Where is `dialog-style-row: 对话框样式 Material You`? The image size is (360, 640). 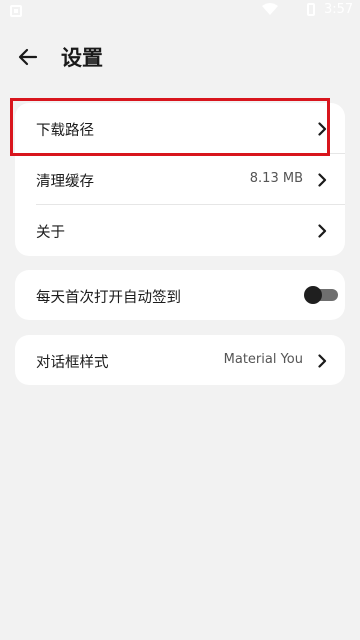
dialog-style-row: 对话框样式 Material You is located at coordinates (180, 360).